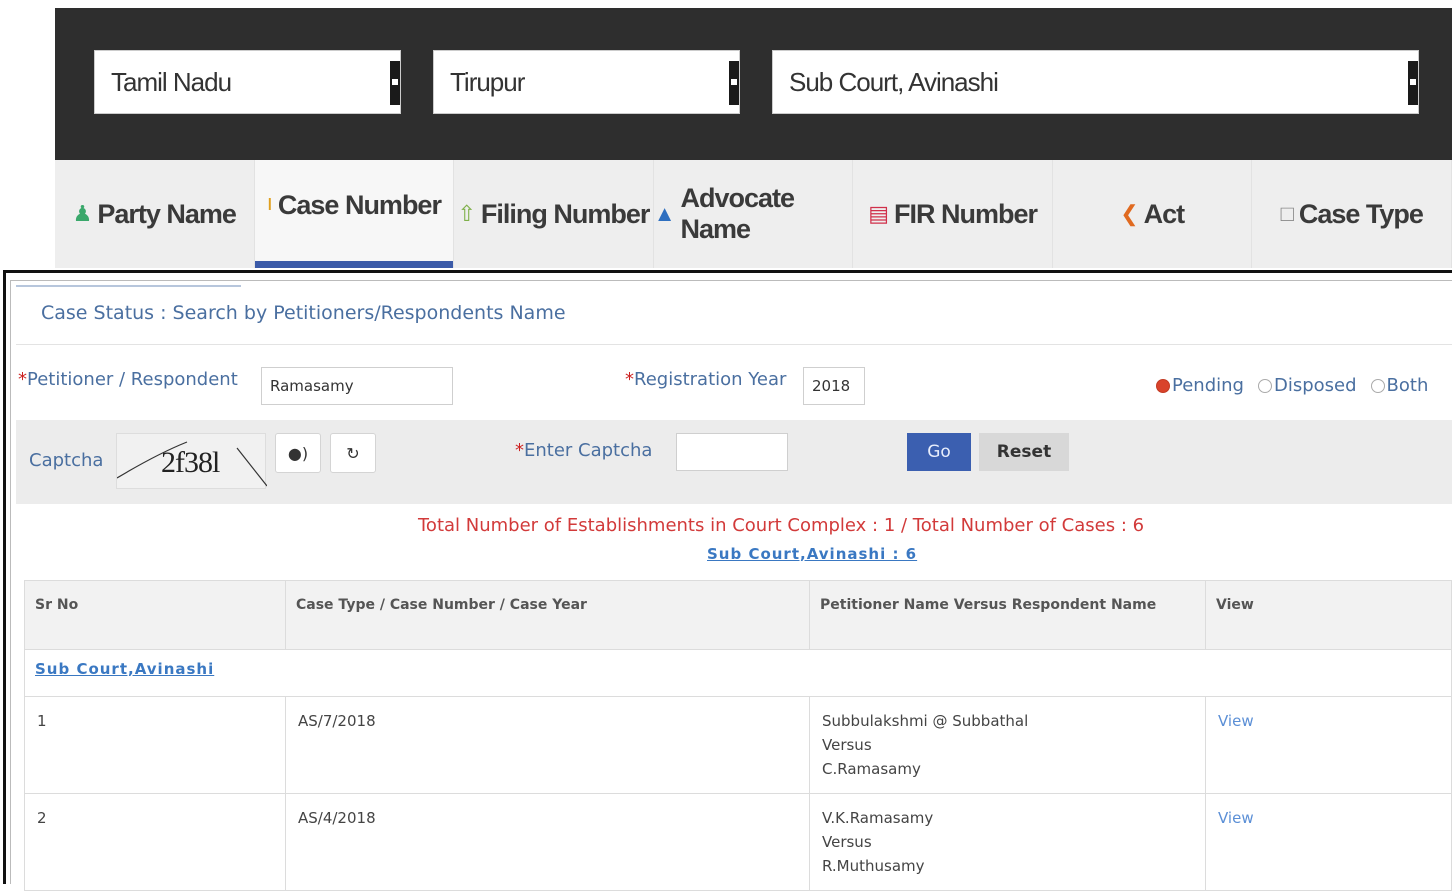 The height and width of the screenshot is (891, 1452). I want to click on court-group-row: Sub Court,Avinashi, so click(738, 673).